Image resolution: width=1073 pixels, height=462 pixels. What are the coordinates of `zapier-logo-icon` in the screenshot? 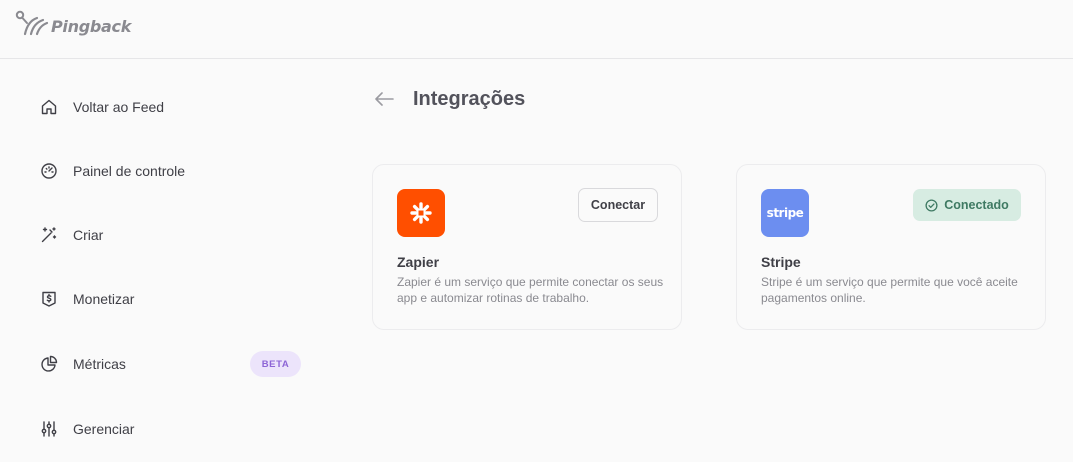 It's located at (421, 213).